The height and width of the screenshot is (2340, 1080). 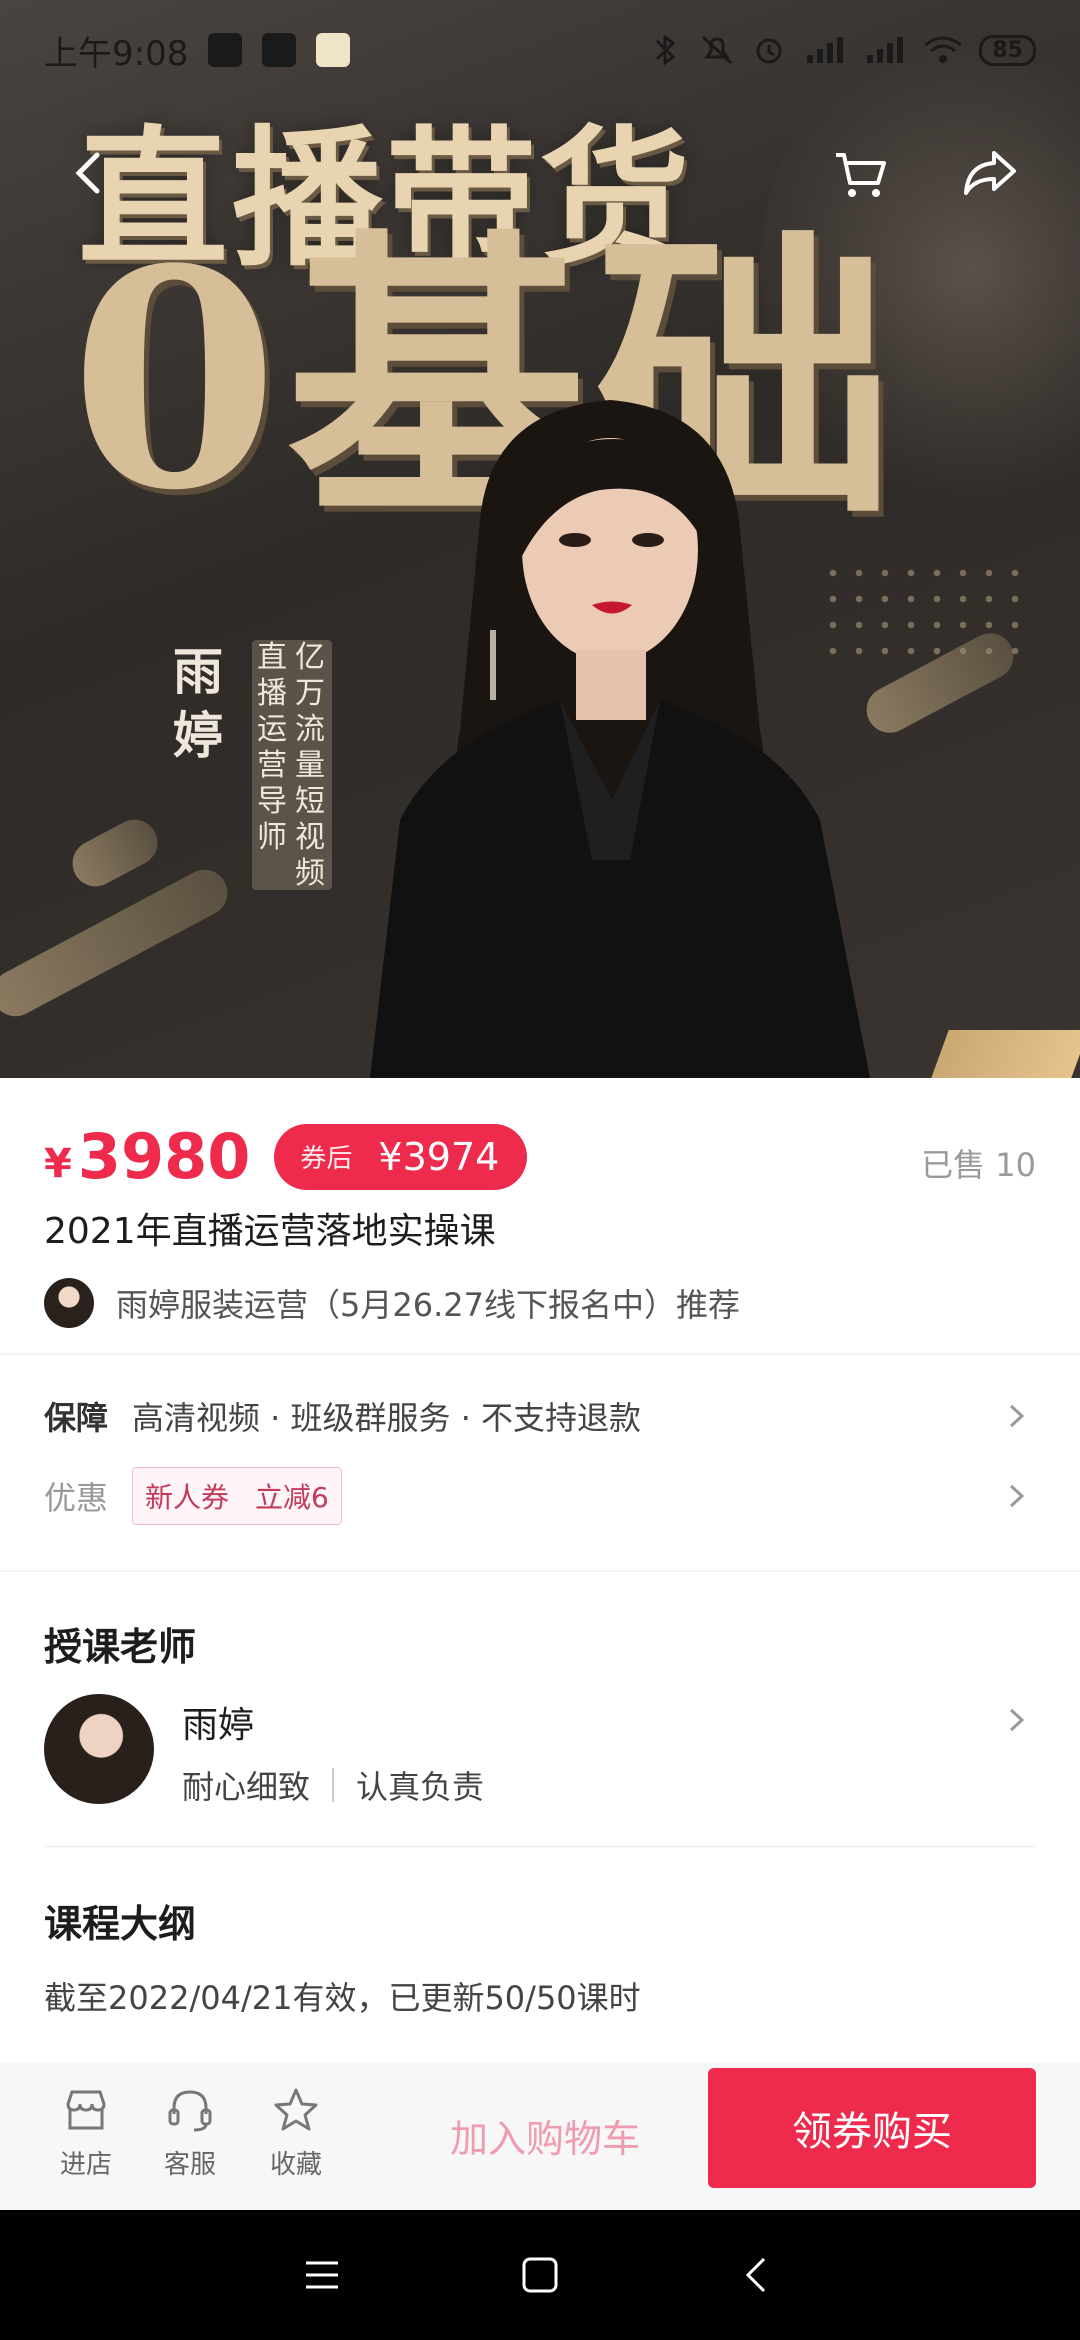 What do you see at coordinates (58, 1163) in the screenshot?
I see `currency-symbol: ¥` at bounding box center [58, 1163].